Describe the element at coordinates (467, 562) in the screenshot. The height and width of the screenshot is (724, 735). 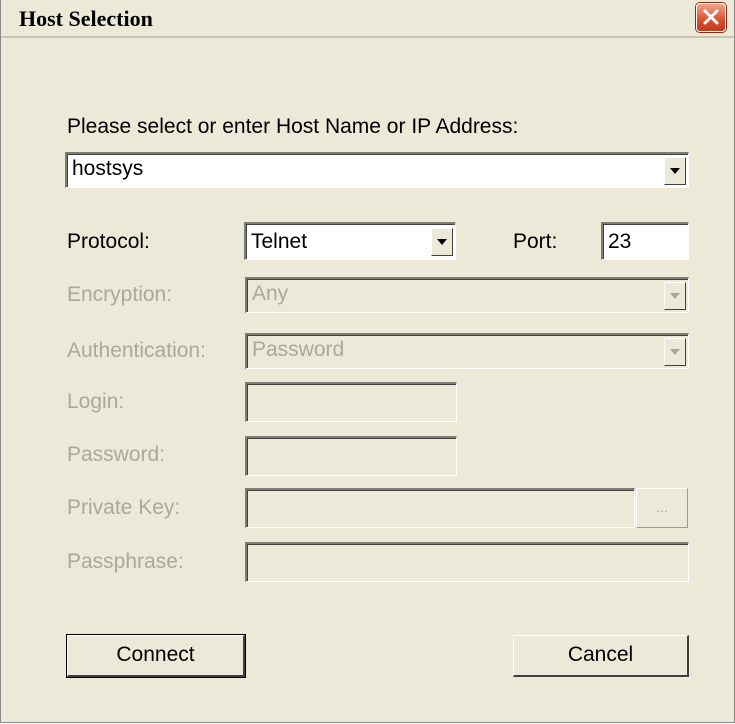
I see `passphrase-input` at that location.